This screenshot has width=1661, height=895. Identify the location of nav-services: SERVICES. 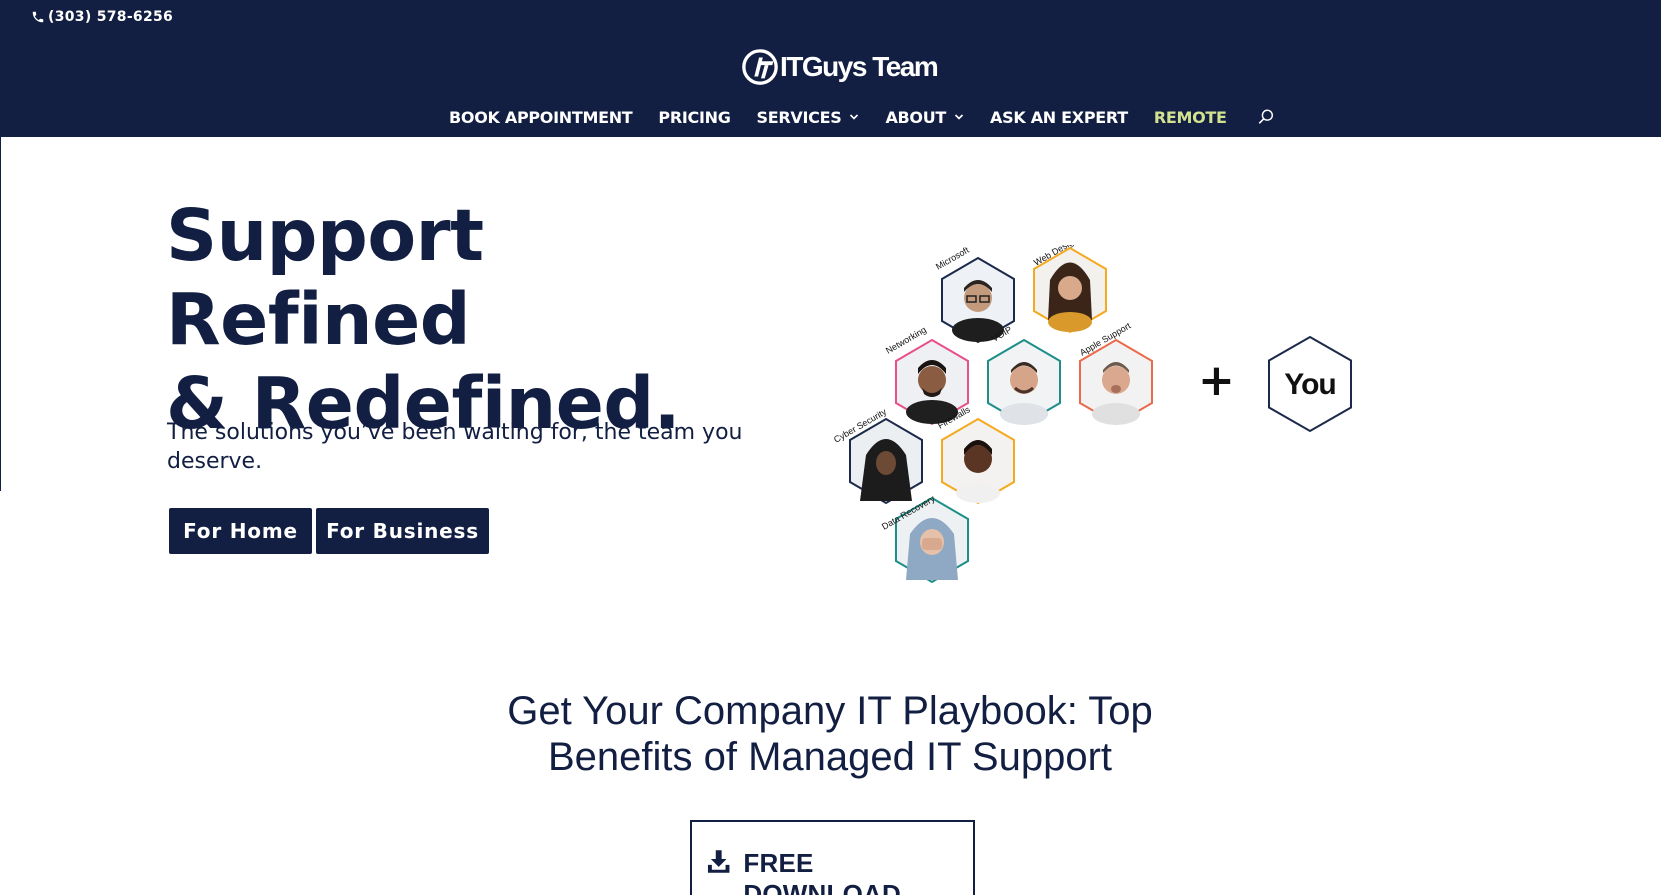
(808, 117).